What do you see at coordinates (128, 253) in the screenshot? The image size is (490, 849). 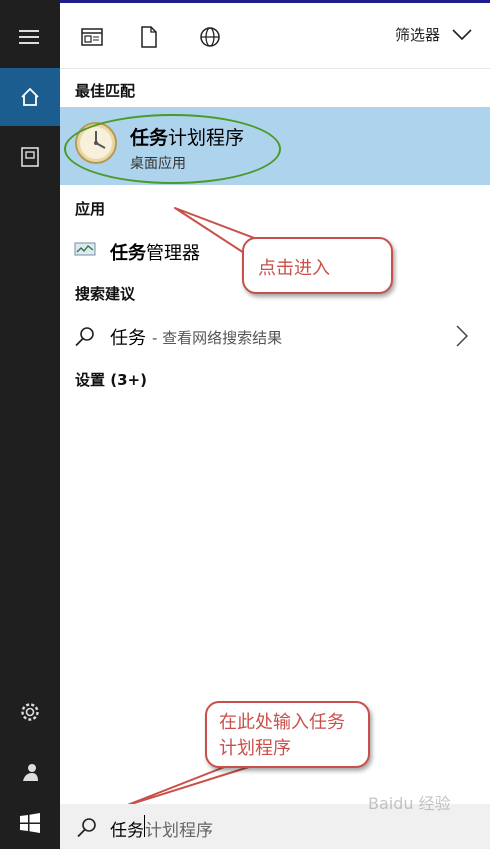 I see `task-manager-label-bold: 任务` at bounding box center [128, 253].